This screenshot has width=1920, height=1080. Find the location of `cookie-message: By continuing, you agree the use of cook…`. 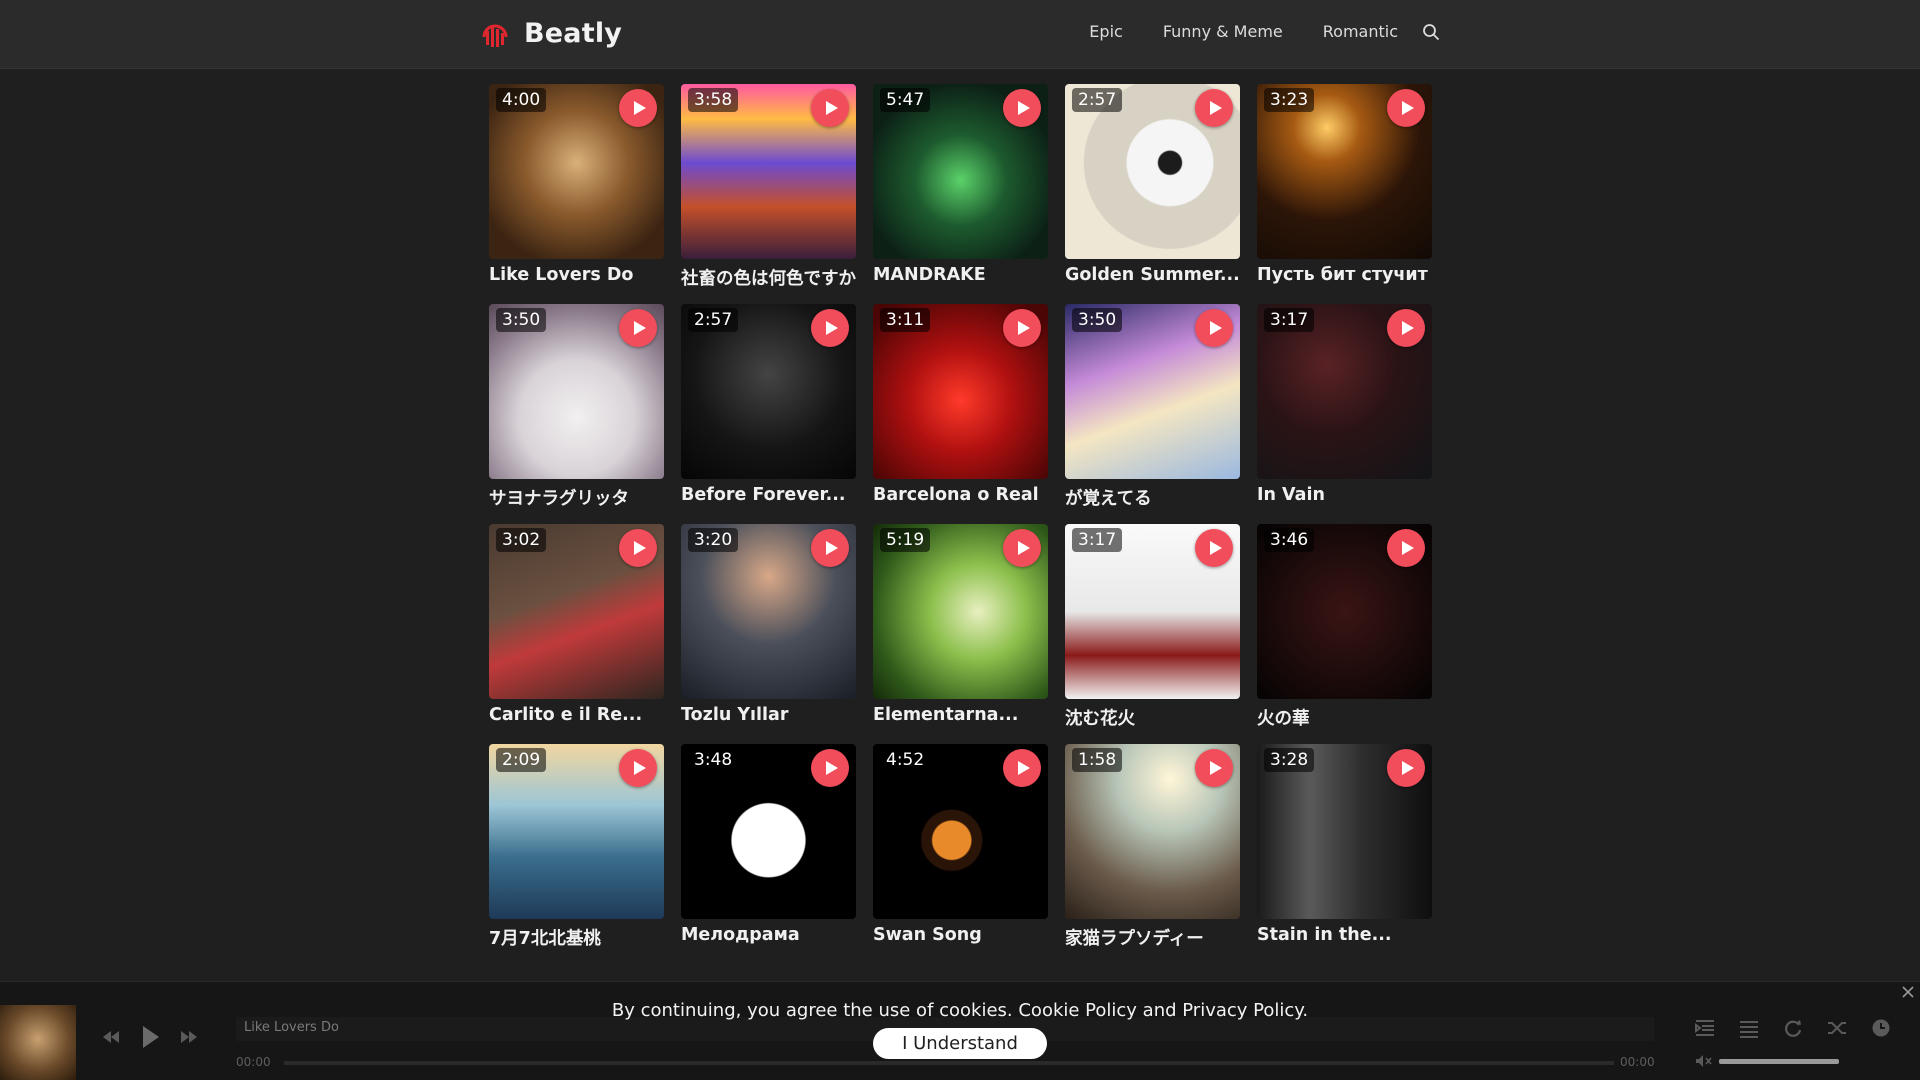

cookie-message: By continuing, you agree the use of cook… is located at coordinates (960, 1010).